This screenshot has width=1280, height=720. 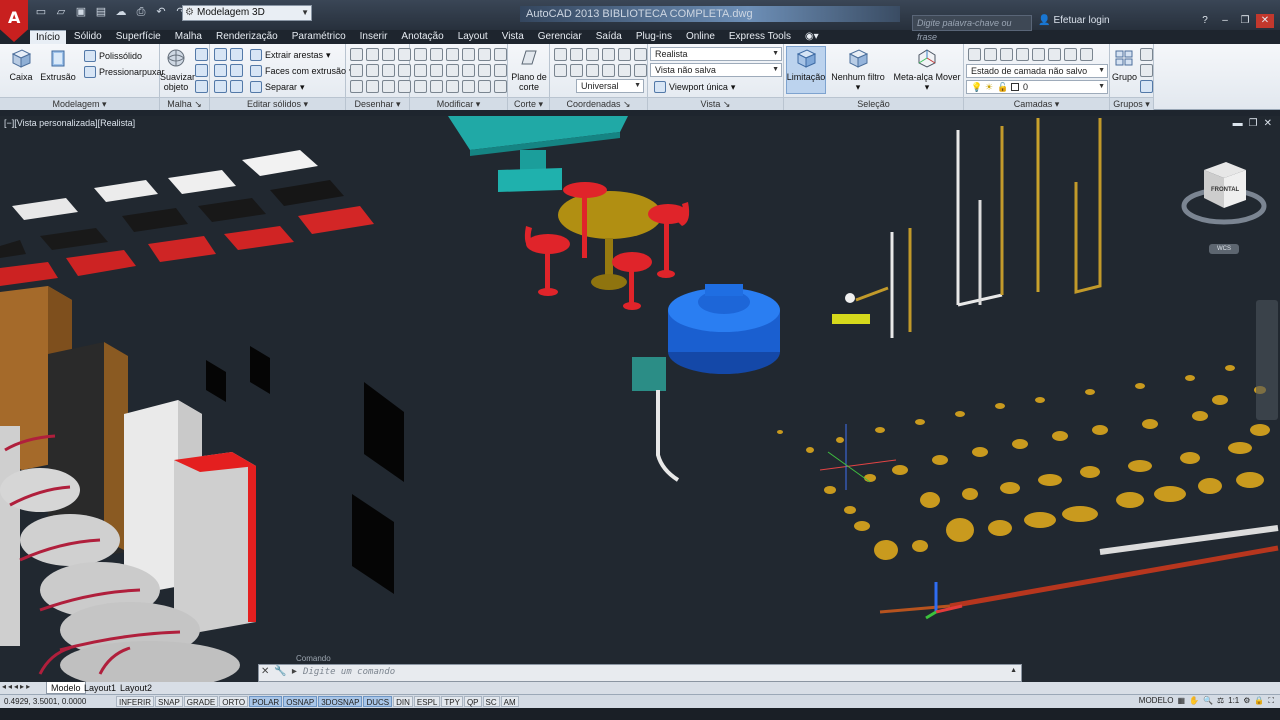 What do you see at coordinates (640, 673) in the screenshot?
I see `command-line: ✕ 🔧 ▸ Digite um comando ▲` at bounding box center [640, 673].